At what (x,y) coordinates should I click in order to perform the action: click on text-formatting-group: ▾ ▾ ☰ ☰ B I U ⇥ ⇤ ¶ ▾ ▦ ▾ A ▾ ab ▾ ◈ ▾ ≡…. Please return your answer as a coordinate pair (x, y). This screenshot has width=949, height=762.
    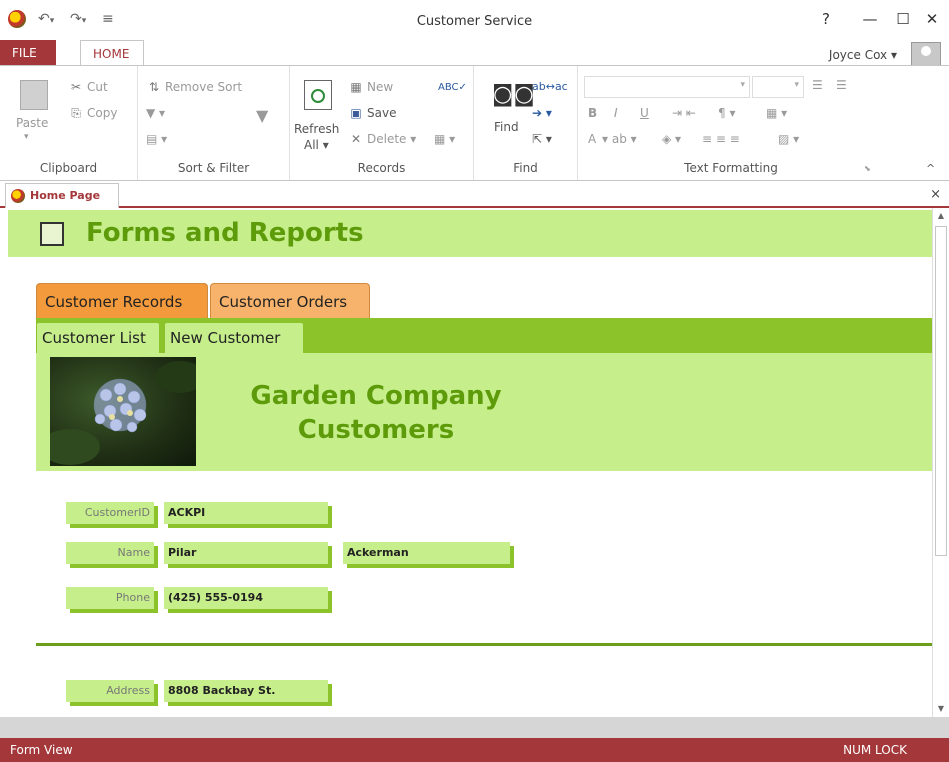
    Looking at the image, I should click on (731, 123).